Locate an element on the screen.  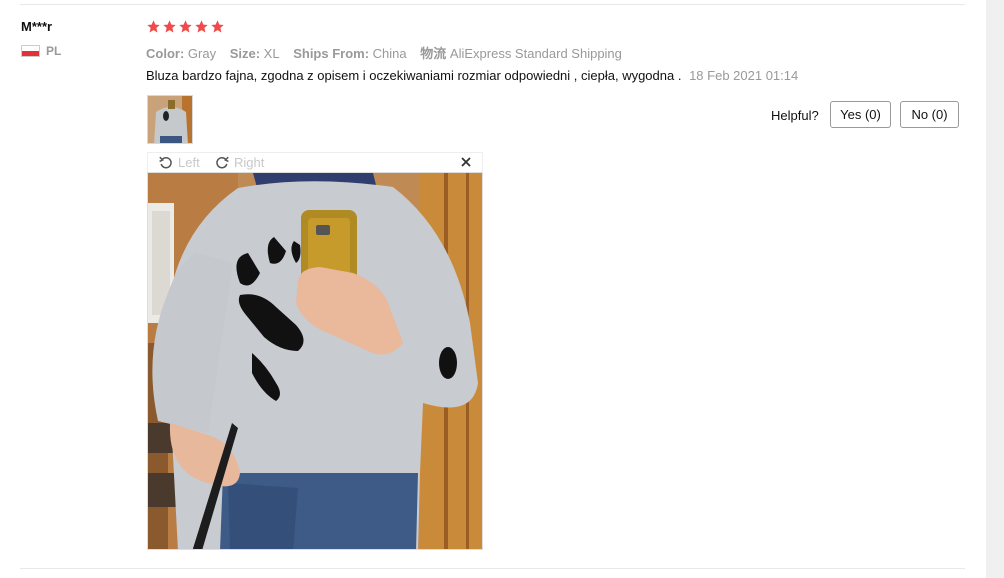
rotate-left-icon is located at coordinates (165, 162).